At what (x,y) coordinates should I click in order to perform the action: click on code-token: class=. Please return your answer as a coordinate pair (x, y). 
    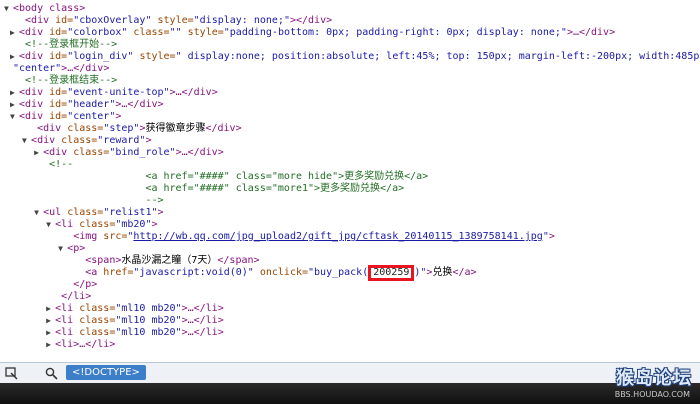
    Looking at the image, I should click on (79, 140).